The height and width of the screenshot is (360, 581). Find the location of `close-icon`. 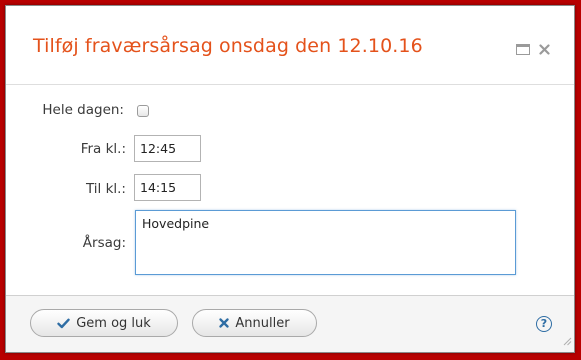

close-icon is located at coordinates (544, 49).